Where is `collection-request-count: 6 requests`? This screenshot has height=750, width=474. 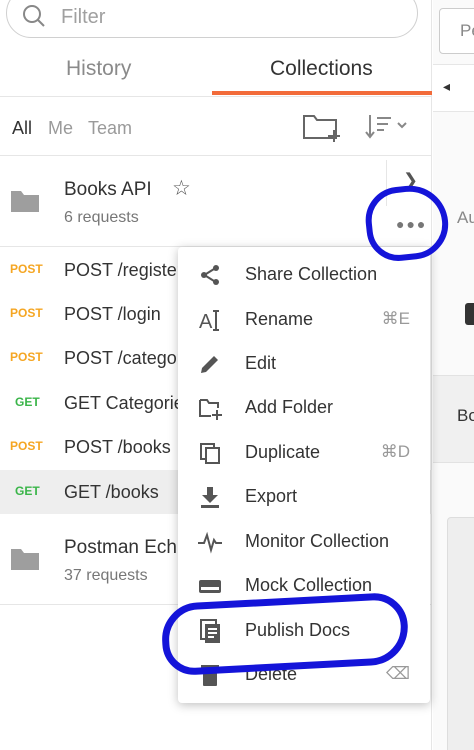
collection-request-count: 6 requests is located at coordinates (101, 217).